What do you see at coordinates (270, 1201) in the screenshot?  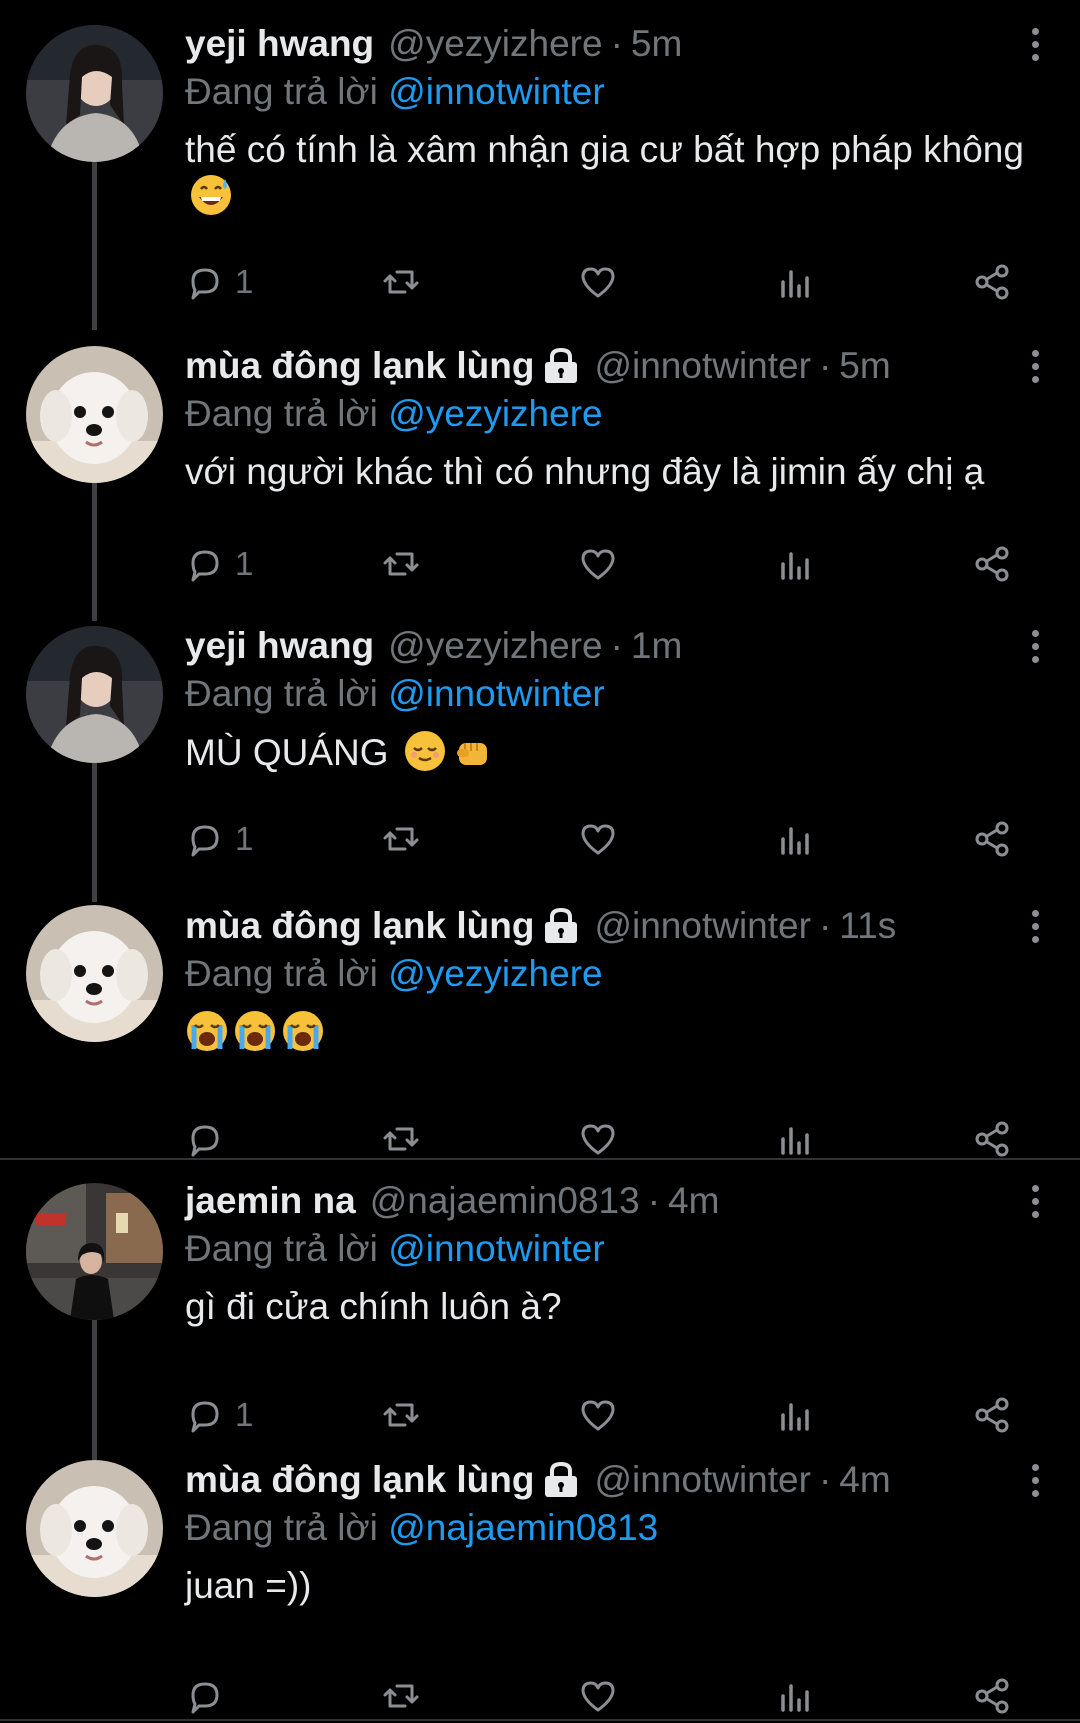 I see `display-name: jaemin na` at bounding box center [270, 1201].